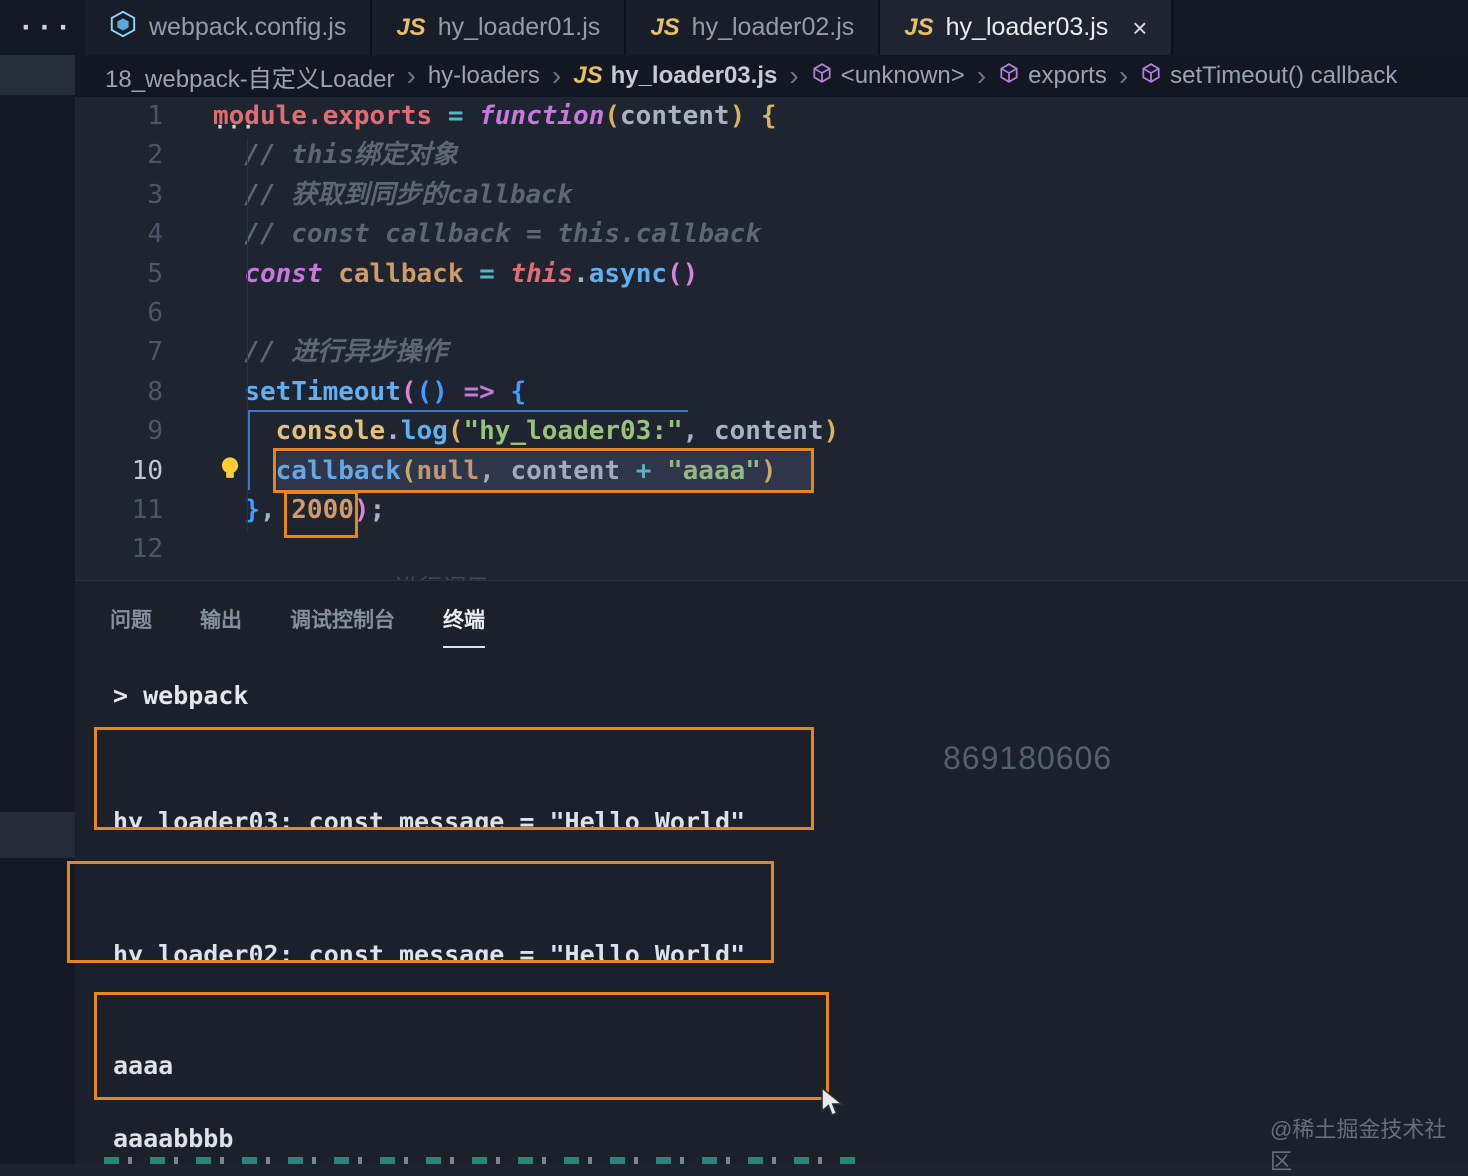 The height and width of the screenshot is (1176, 1468). What do you see at coordinates (519, 27) in the screenshot?
I see `tab-label: hy_loader01.js` at bounding box center [519, 27].